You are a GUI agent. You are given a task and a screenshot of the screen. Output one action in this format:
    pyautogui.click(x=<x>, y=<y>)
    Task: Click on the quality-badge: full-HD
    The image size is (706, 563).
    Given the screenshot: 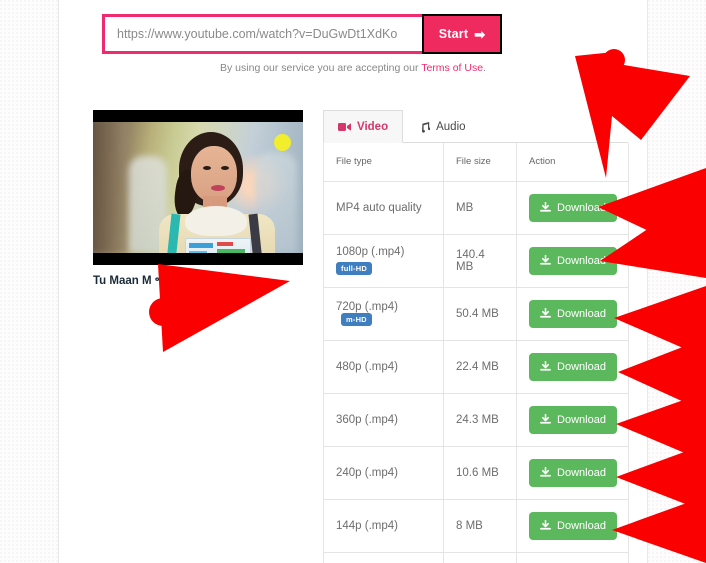 What is the action you would take?
    pyautogui.click(x=354, y=268)
    